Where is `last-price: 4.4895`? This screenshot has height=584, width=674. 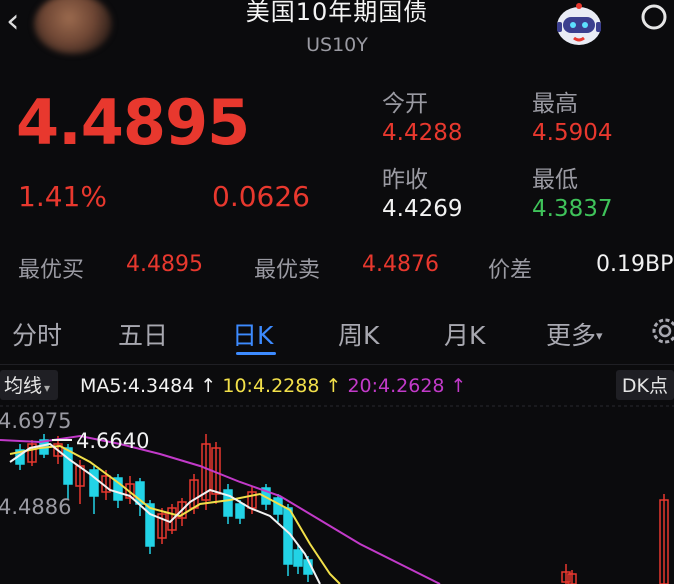 last-price: 4.4895 is located at coordinates (133, 122).